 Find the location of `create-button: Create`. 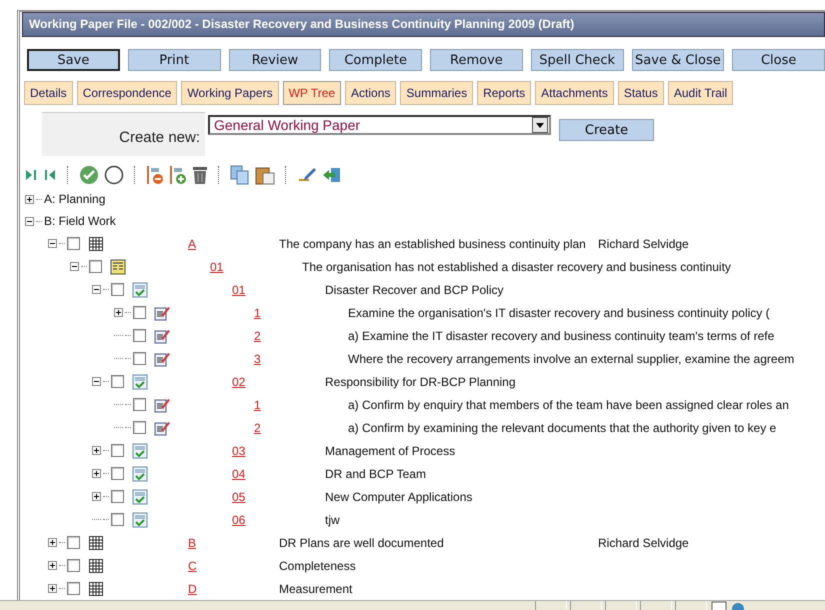

create-button: Create is located at coordinates (606, 130).